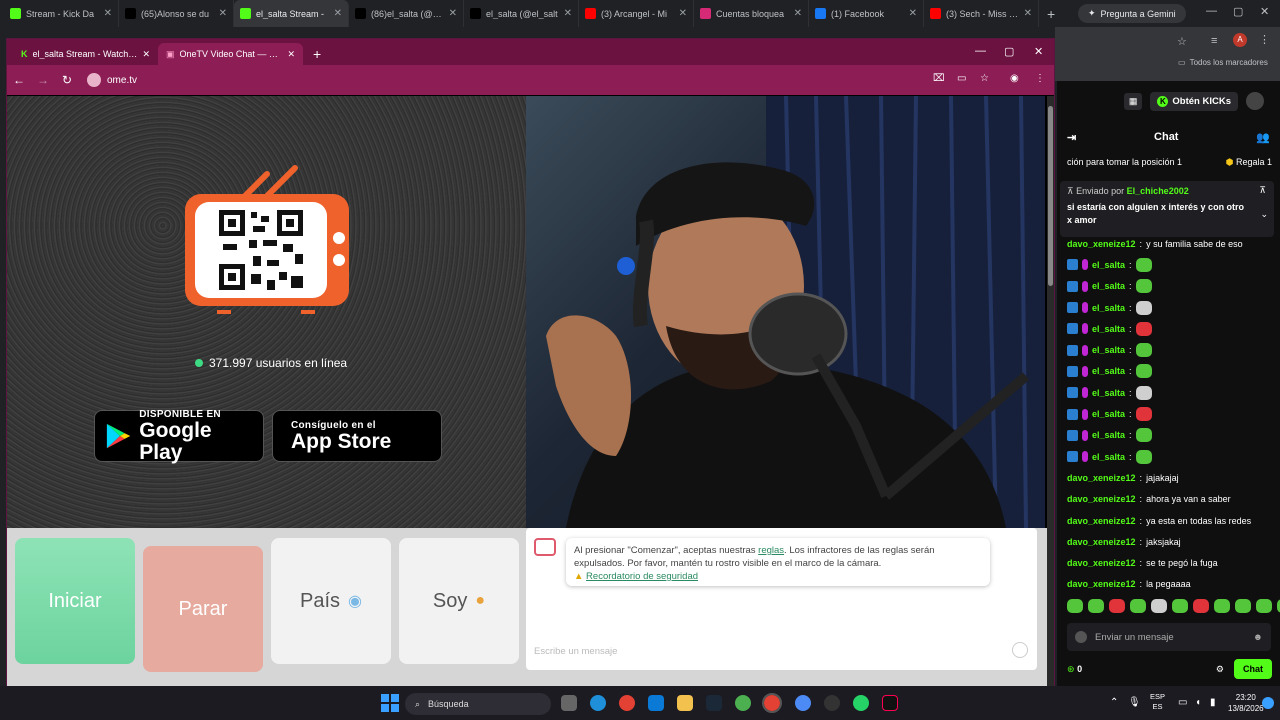  Describe the element at coordinates (230, 54) in the screenshot. I see `inner-tab-ometv: ▣ OneTV Video Chat — Ome ✕` at that location.